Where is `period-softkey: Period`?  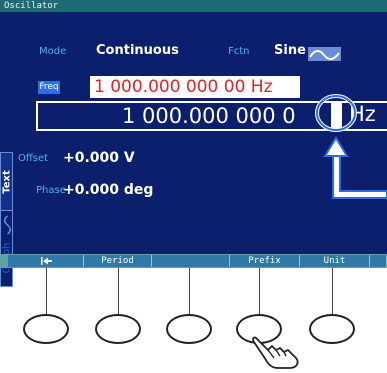 period-softkey: Period is located at coordinates (118, 261).